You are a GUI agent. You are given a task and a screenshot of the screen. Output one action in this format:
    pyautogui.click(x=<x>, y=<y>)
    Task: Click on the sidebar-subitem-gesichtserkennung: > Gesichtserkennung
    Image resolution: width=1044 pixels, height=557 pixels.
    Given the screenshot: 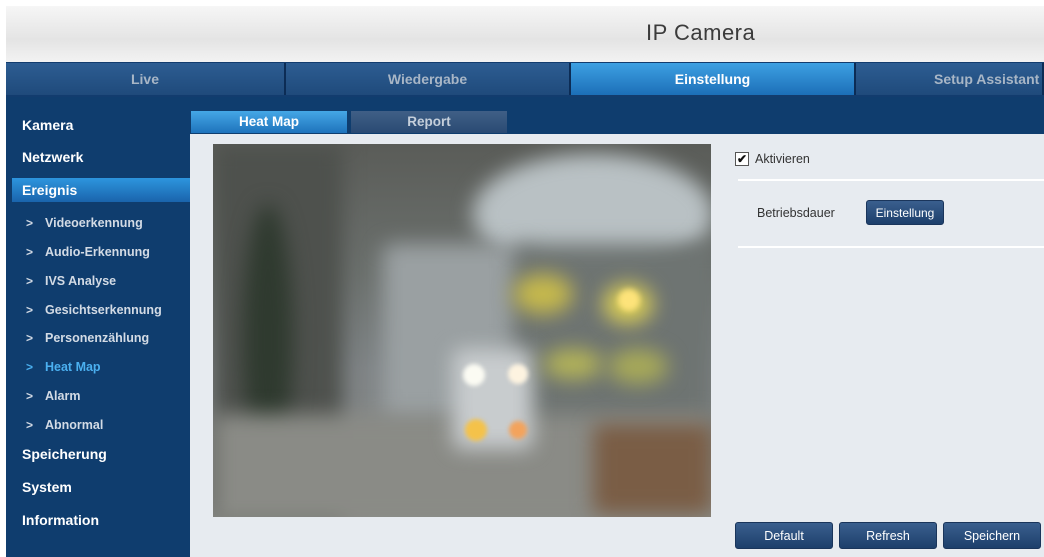 What is the action you would take?
    pyautogui.click(x=101, y=310)
    